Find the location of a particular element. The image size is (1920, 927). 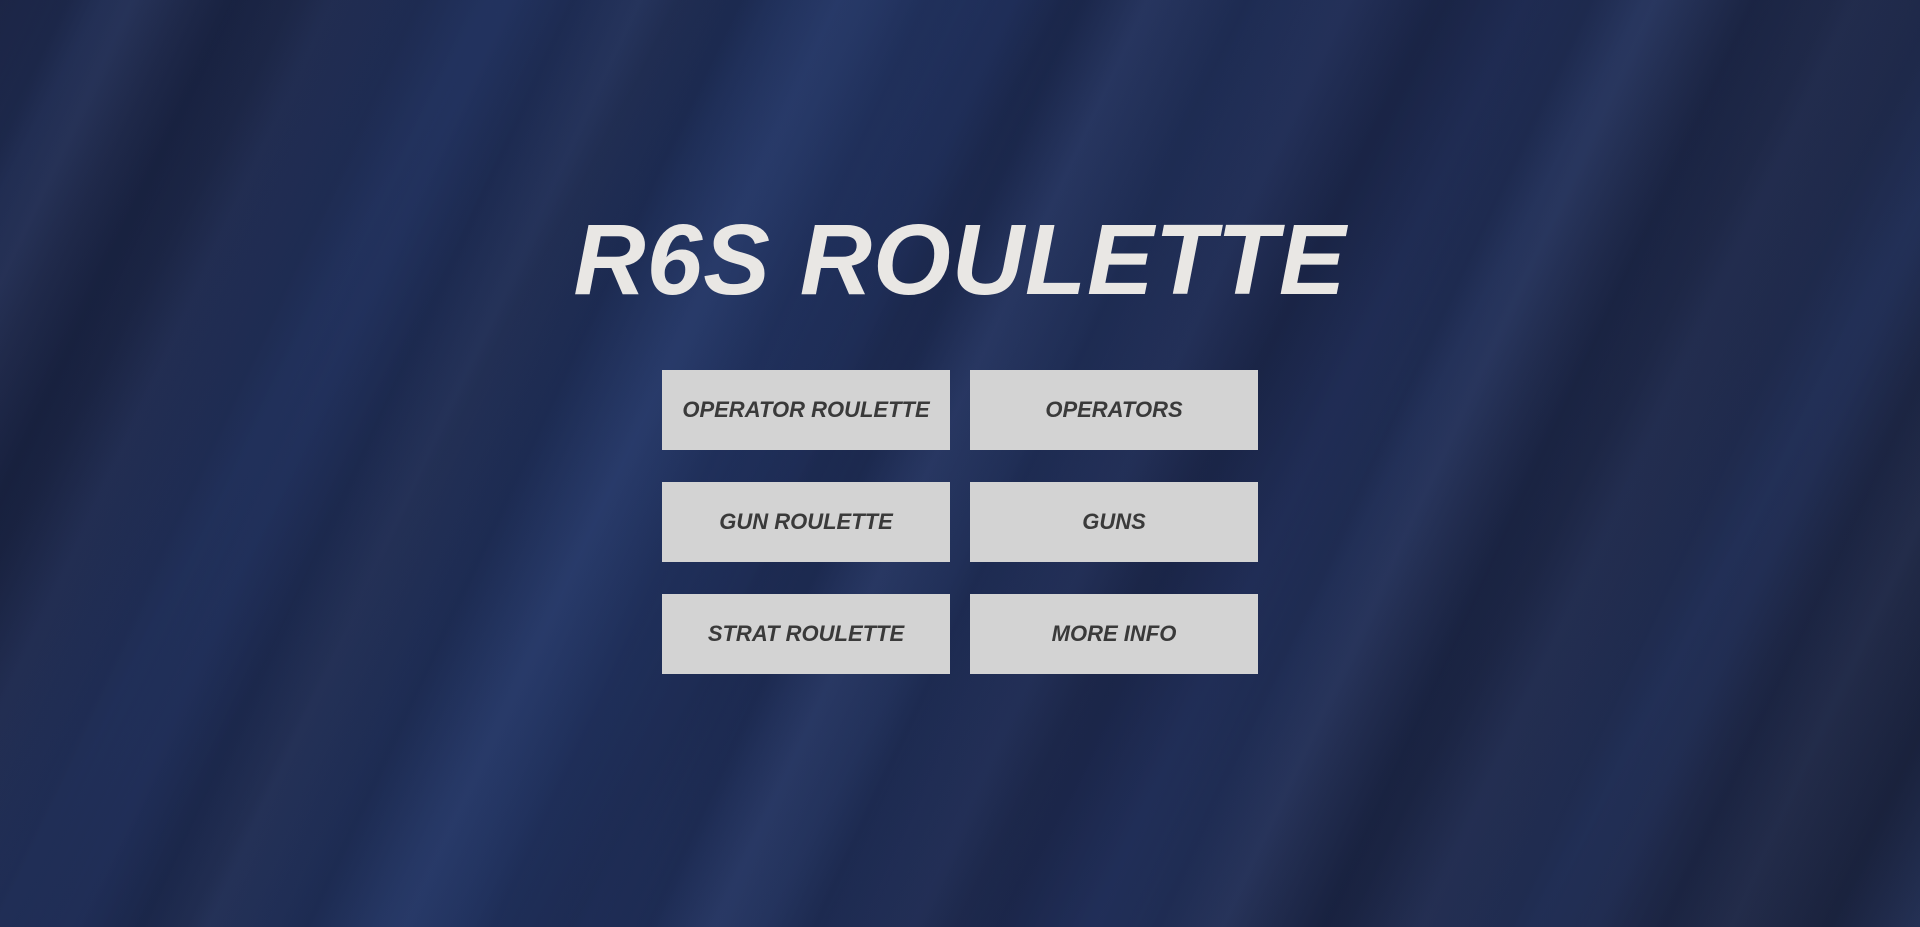

page-title: R6S ROULETTE is located at coordinates (960, 260).